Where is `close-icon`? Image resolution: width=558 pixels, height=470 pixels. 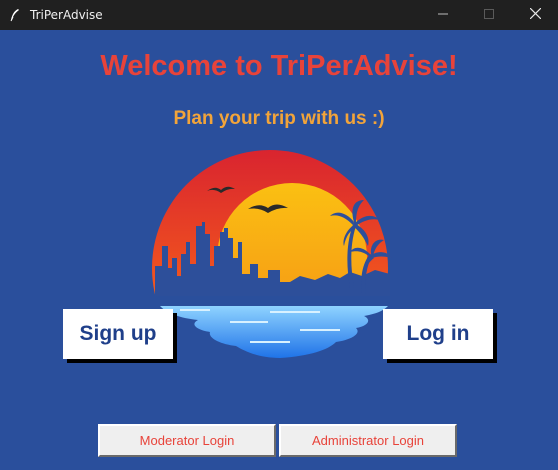 close-icon is located at coordinates (535, 15).